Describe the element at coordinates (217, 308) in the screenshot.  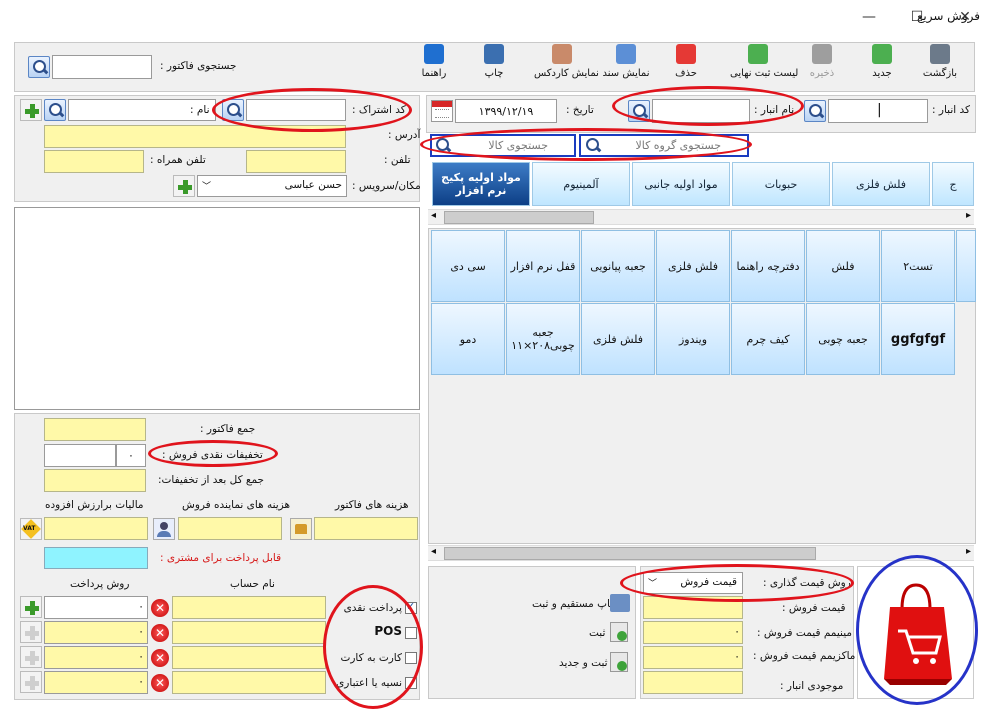
I see `invoice-items-list` at that location.